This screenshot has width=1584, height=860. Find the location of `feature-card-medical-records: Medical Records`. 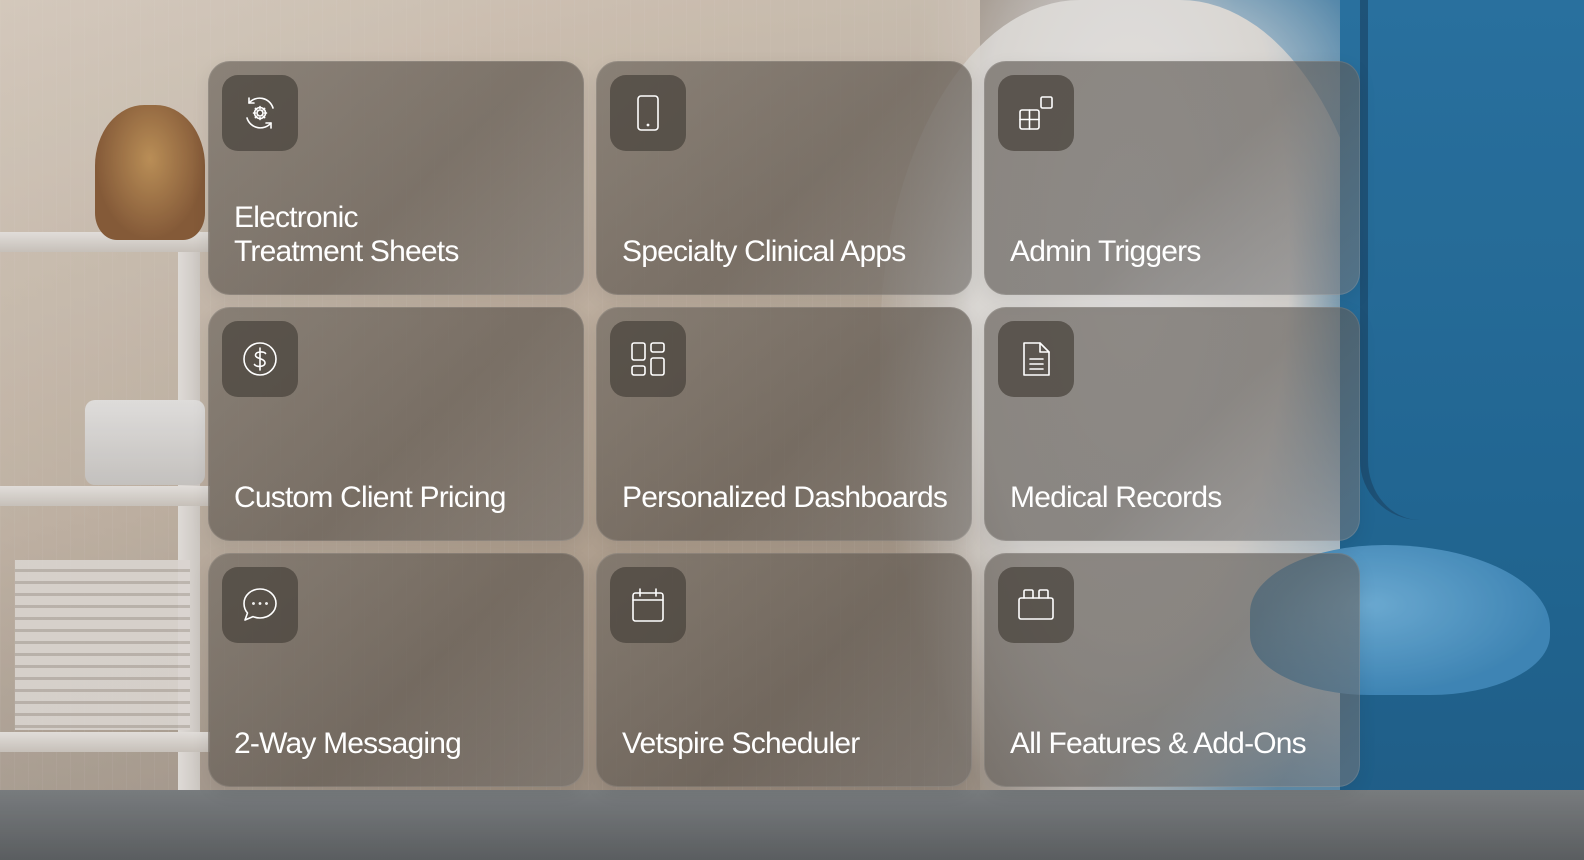

feature-card-medical-records: Medical Records is located at coordinates (1172, 424).